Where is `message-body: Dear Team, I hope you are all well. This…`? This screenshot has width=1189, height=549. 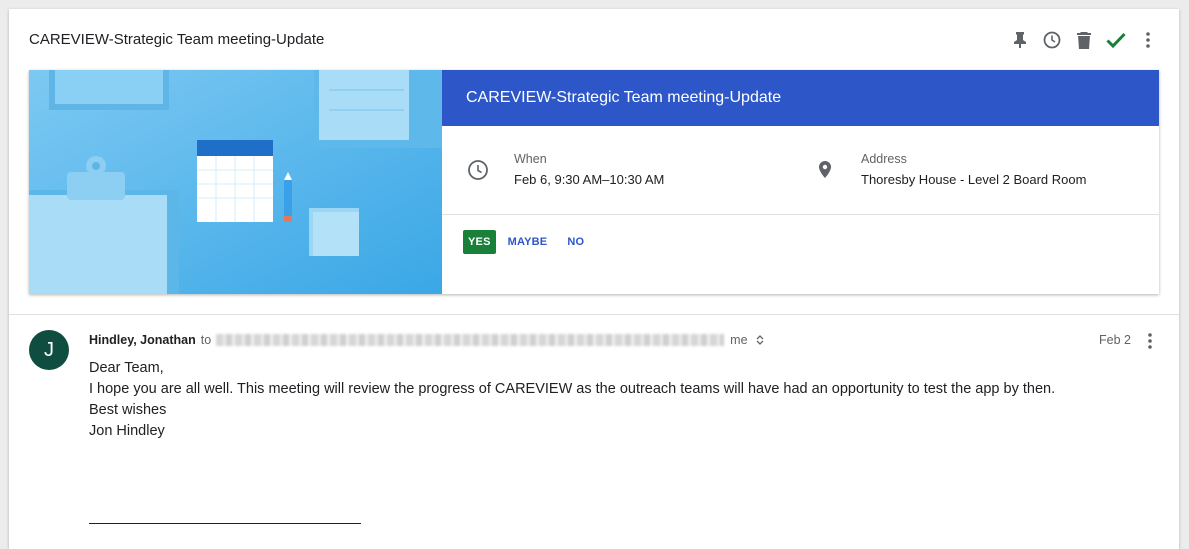
message-body: Dear Team, I hope you are all well. This… is located at coordinates (589, 400).